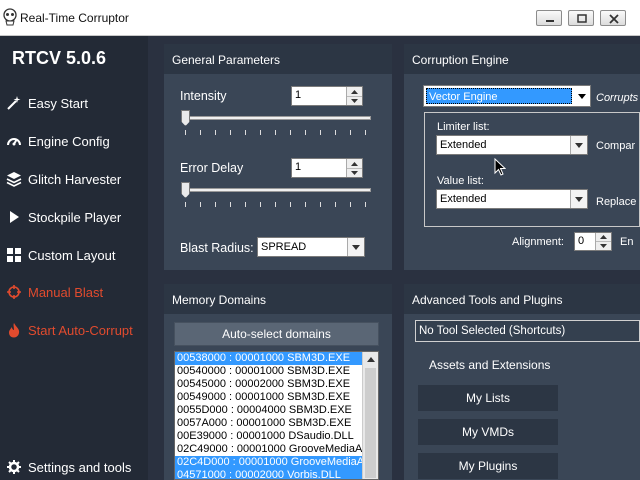 This screenshot has height=480, width=640. I want to click on list-item: 02C4D000 : 00001000 GrooveMediaA, so click(276, 462).